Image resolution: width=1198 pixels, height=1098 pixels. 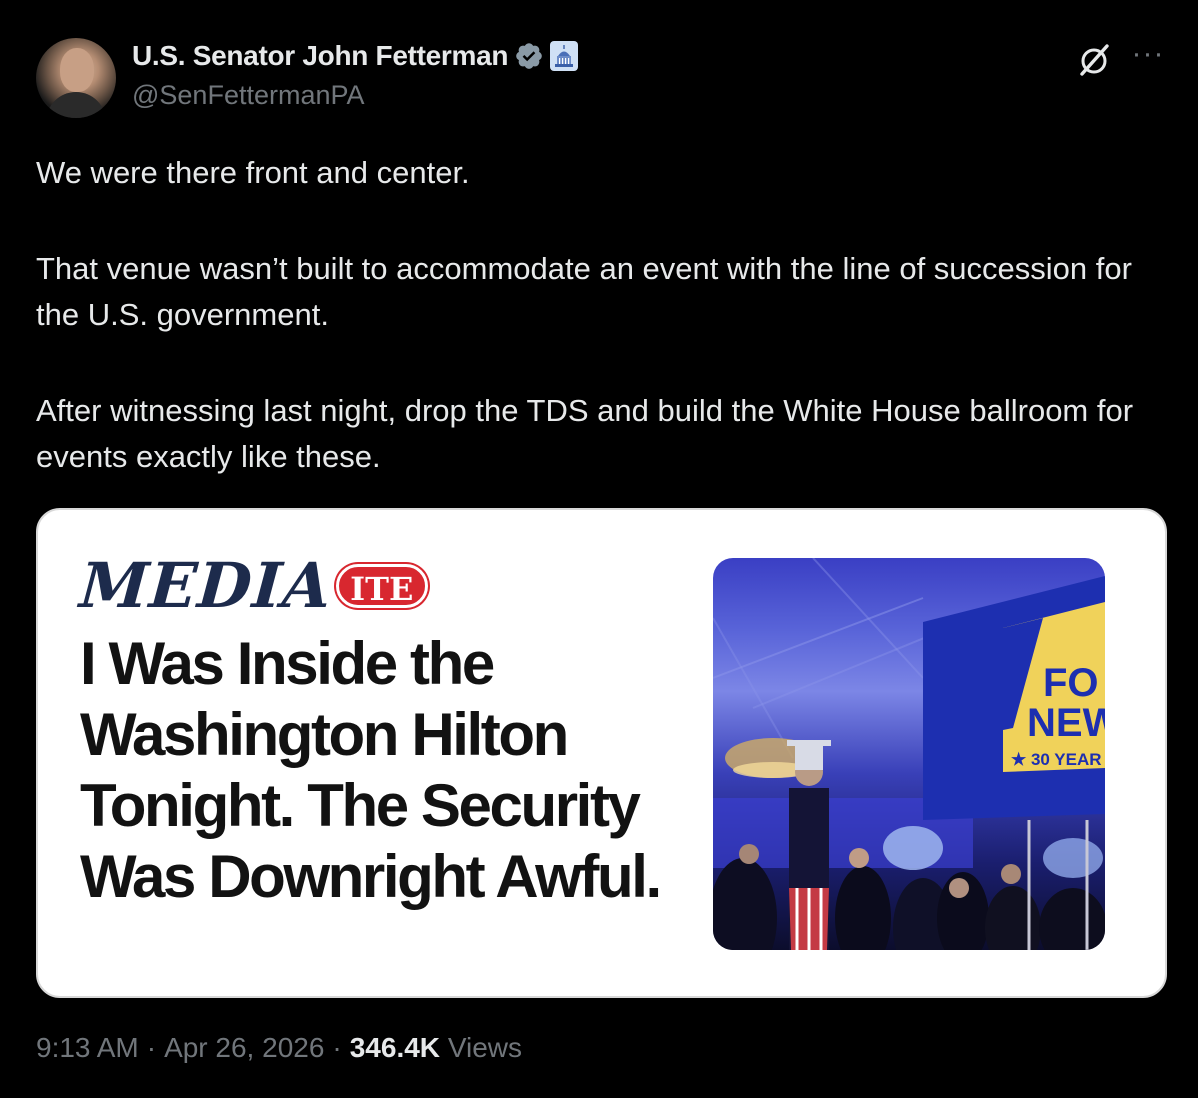 I want to click on author-name-row: U.S. Senator John Fetterman, so click(x=355, y=56).